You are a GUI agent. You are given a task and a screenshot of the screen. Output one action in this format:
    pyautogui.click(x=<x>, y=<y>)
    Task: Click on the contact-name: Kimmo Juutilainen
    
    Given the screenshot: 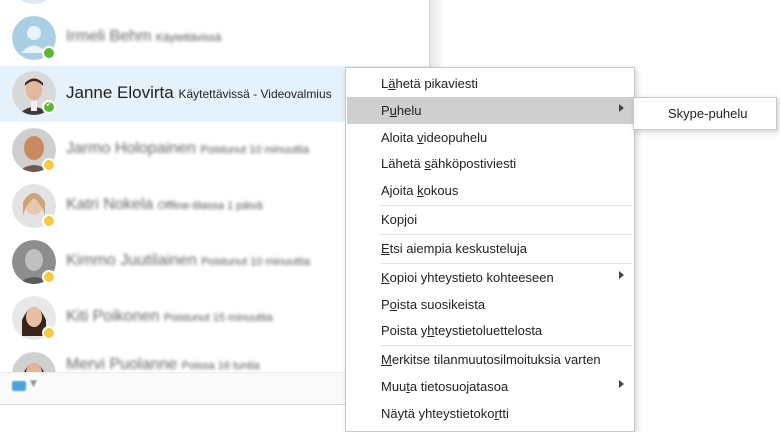 What is the action you would take?
    pyautogui.click(x=131, y=260)
    